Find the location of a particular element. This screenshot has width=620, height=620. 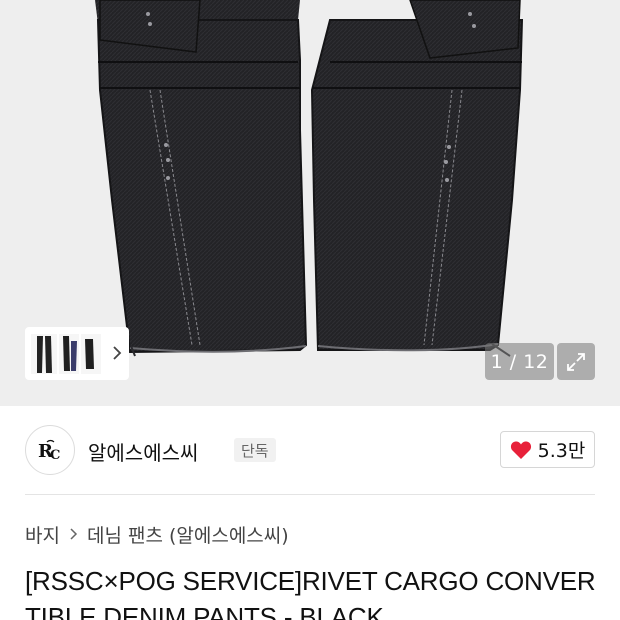

thumbnail-strip is located at coordinates (77, 353).